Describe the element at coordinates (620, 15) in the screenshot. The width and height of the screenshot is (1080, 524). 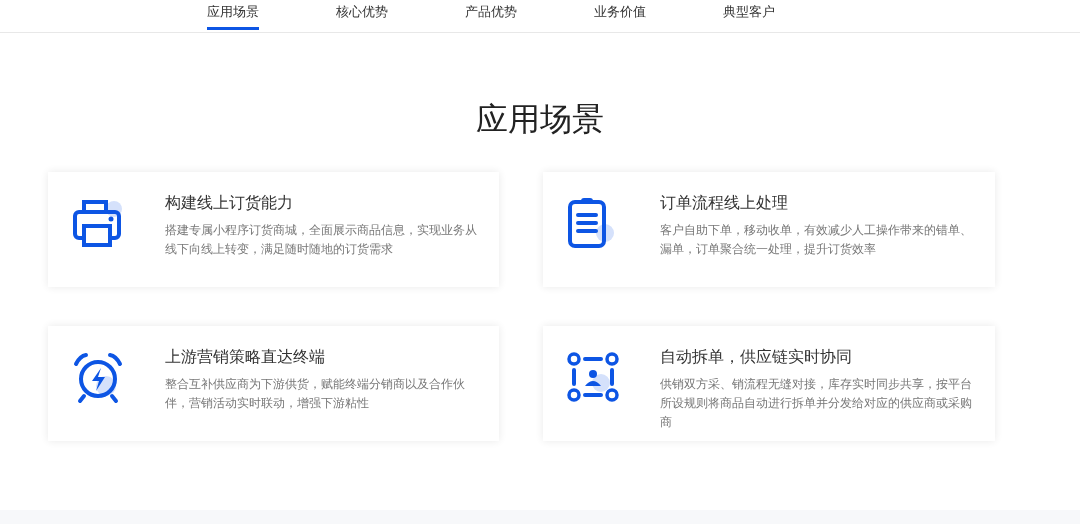
I see `nav-tab: 业务价值` at that location.